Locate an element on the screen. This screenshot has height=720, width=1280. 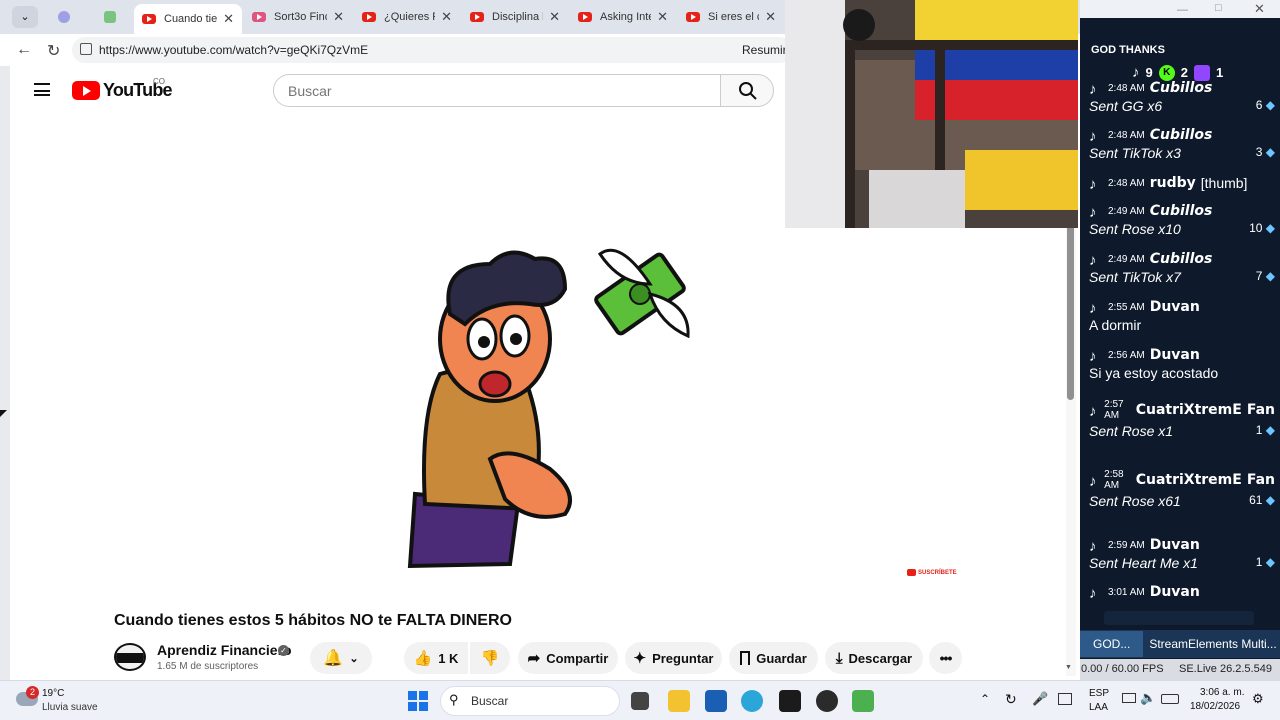
chat-window-controls: — □ ✕ is located at coordinates (1180, 9).